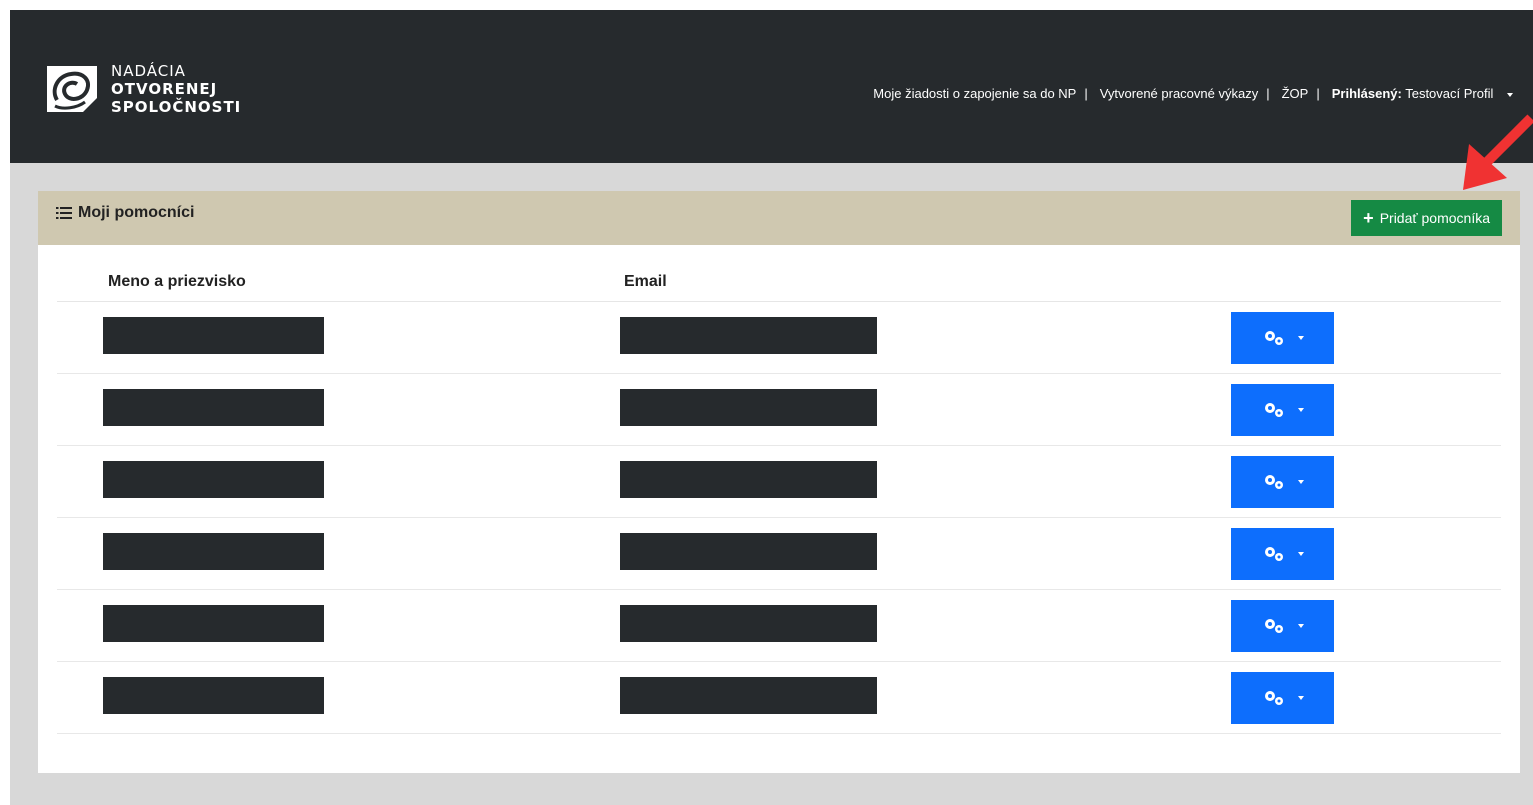 Image resolution: width=1533 pixels, height=805 pixels. What do you see at coordinates (136, 212) in the screenshot?
I see `panel-title-text: Moji pomocníci` at bounding box center [136, 212].